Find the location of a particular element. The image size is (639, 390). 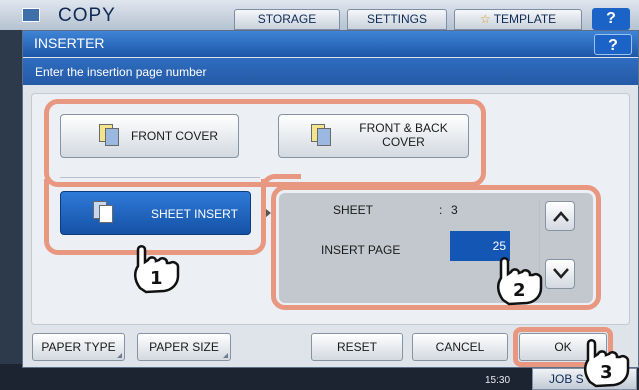

sheet-value: 3 is located at coordinates (454, 210).